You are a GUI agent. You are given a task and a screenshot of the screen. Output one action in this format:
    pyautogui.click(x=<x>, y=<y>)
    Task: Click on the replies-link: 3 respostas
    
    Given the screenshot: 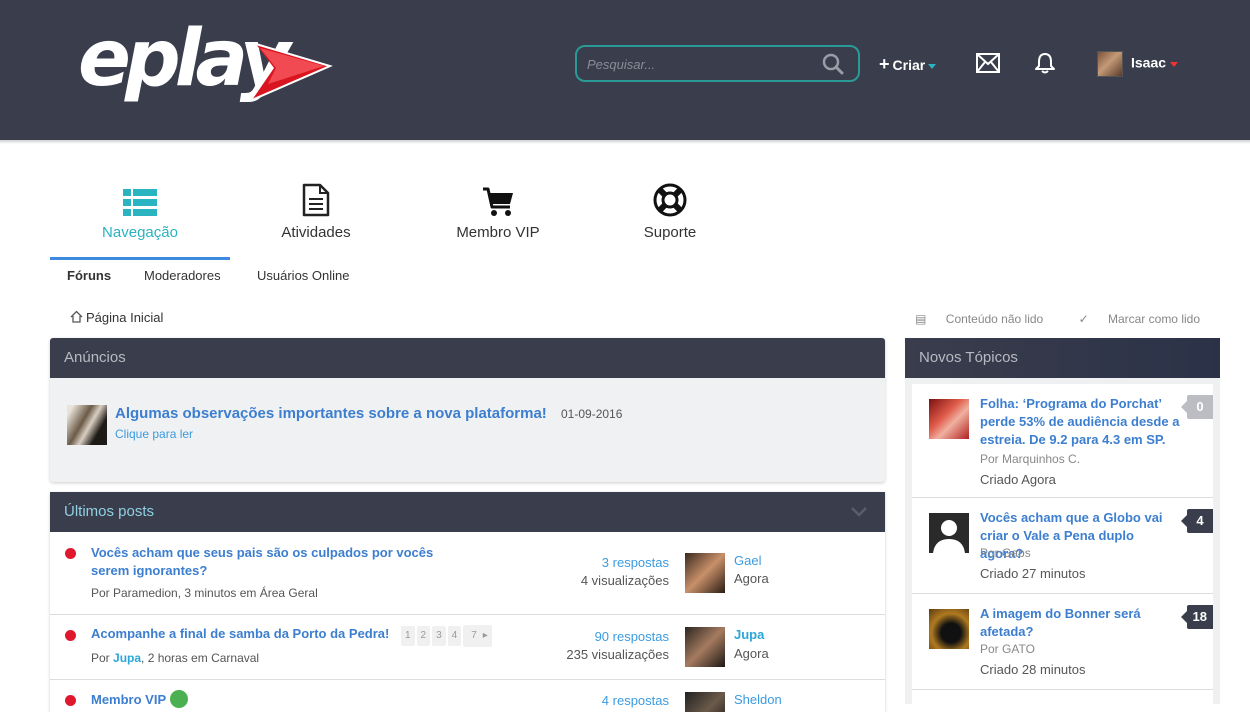 What is the action you would take?
    pyautogui.click(x=625, y=563)
    